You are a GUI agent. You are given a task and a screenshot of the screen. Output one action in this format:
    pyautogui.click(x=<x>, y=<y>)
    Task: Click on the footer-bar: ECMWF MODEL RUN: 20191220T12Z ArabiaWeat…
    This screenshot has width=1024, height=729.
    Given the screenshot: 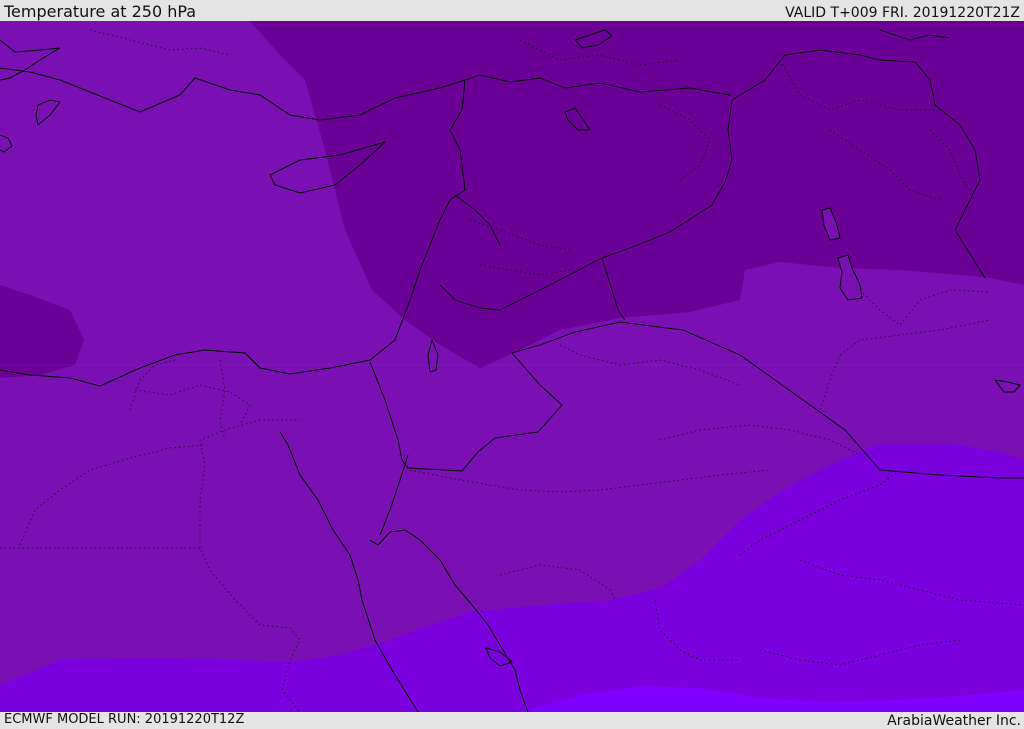 What is the action you would take?
    pyautogui.click(x=512, y=720)
    